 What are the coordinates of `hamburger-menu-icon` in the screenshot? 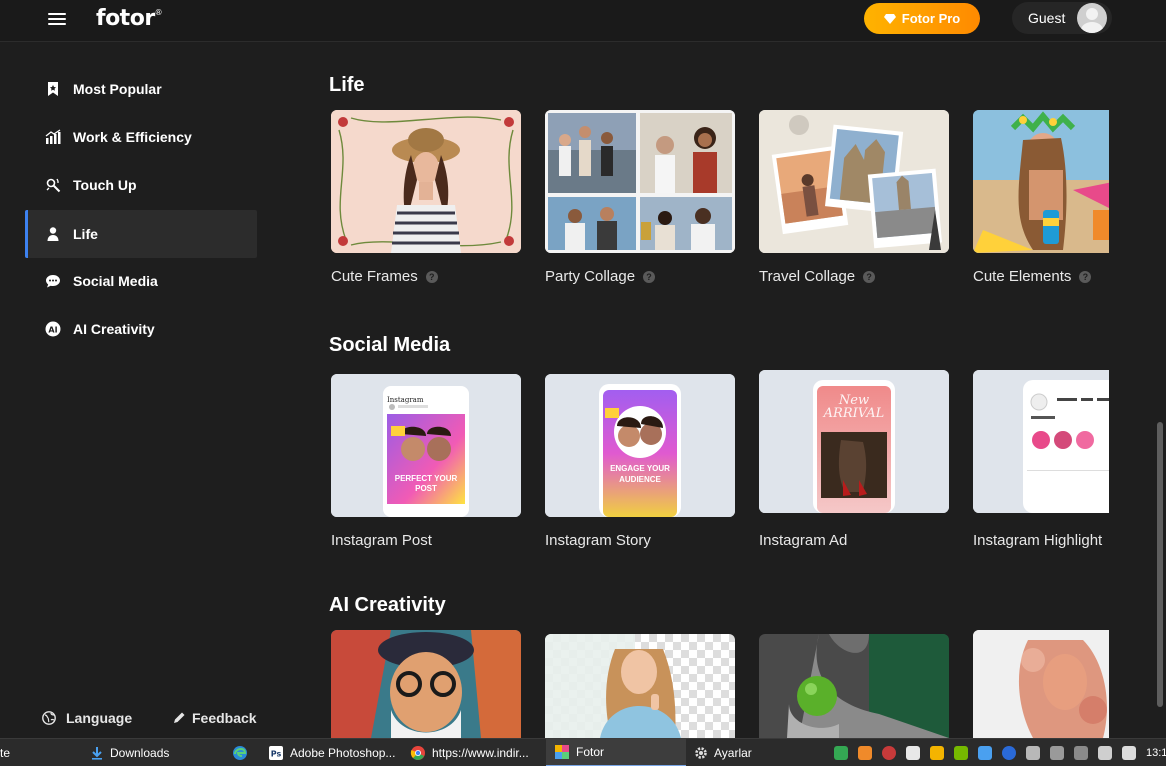 It's located at (57, 19).